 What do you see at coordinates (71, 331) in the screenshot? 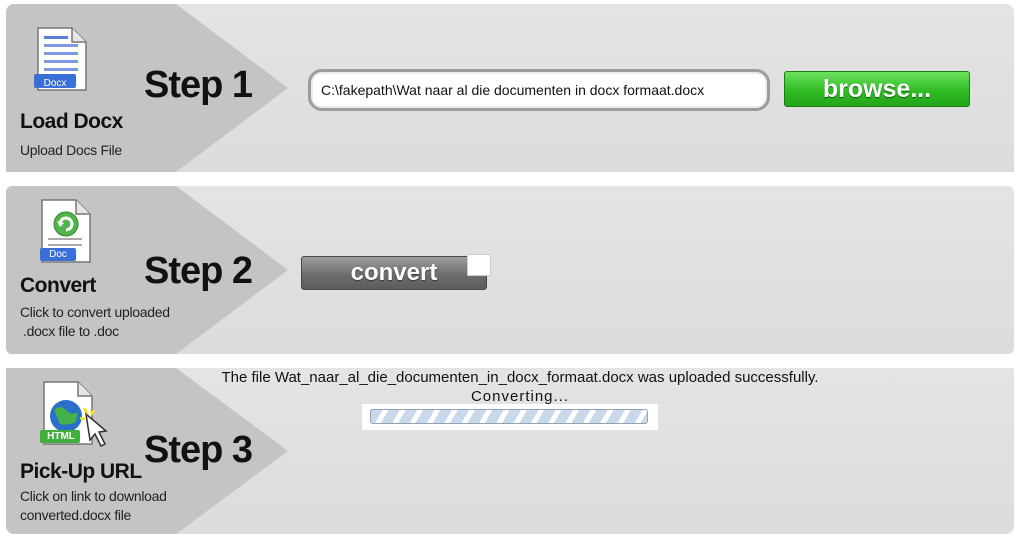
I see `step2-description-line2: .docx file to .doc` at bounding box center [71, 331].